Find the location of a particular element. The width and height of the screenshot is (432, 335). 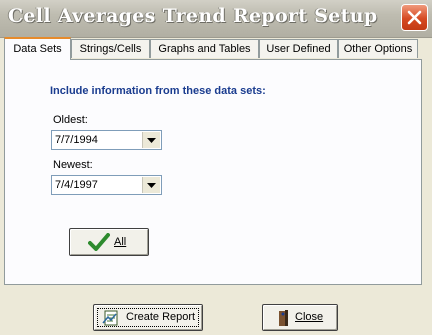

newest-label: Newest: is located at coordinates (73, 165).